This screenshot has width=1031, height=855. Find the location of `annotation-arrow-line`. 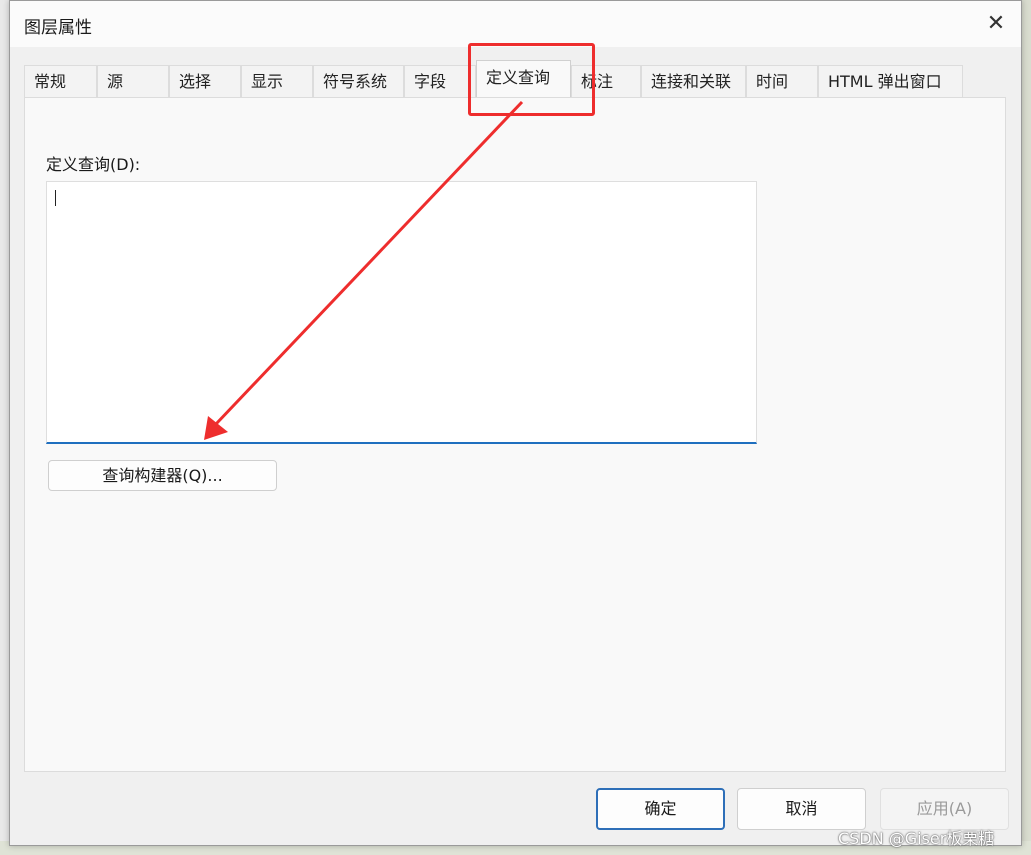

annotation-arrow-line is located at coordinates (369, 263).